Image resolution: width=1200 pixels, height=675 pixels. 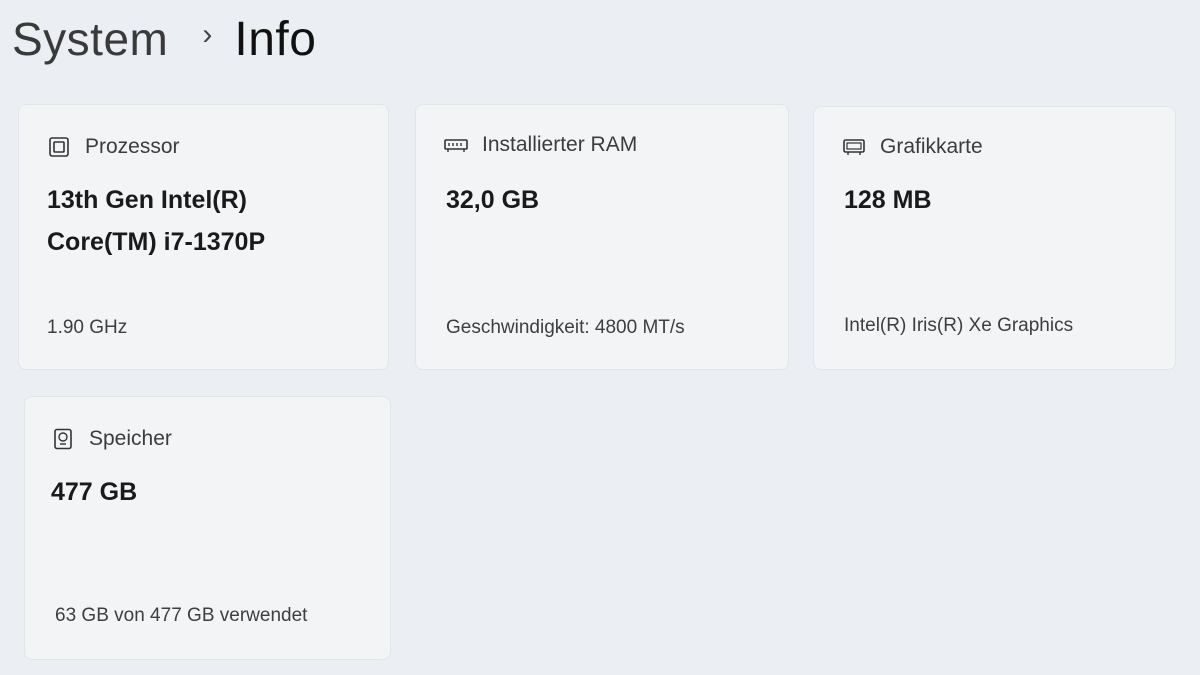 What do you see at coordinates (854, 147) in the screenshot?
I see `graphics-card-icon` at bounding box center [854, 147].